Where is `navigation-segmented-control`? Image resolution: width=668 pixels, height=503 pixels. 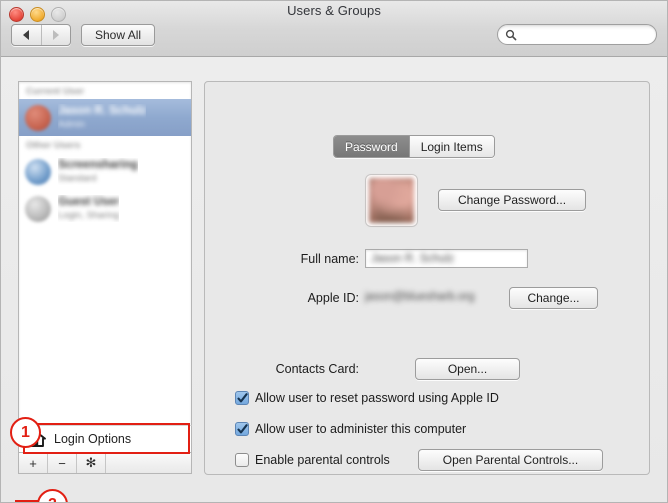 navigation-segmented-control is located at coordinates (41, 35).